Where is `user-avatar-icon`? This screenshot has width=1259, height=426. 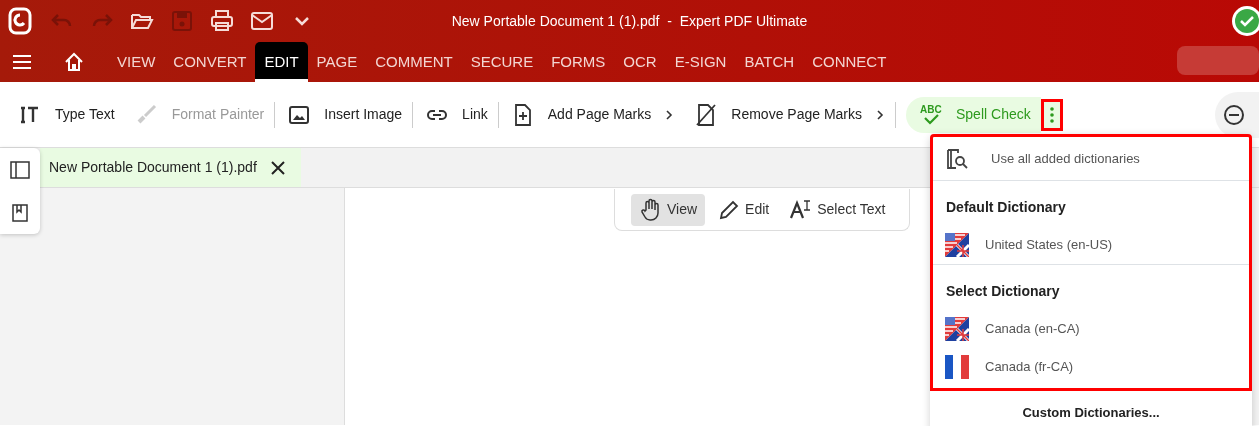
user-avatar-icon is located at coordinates (1244, 21).